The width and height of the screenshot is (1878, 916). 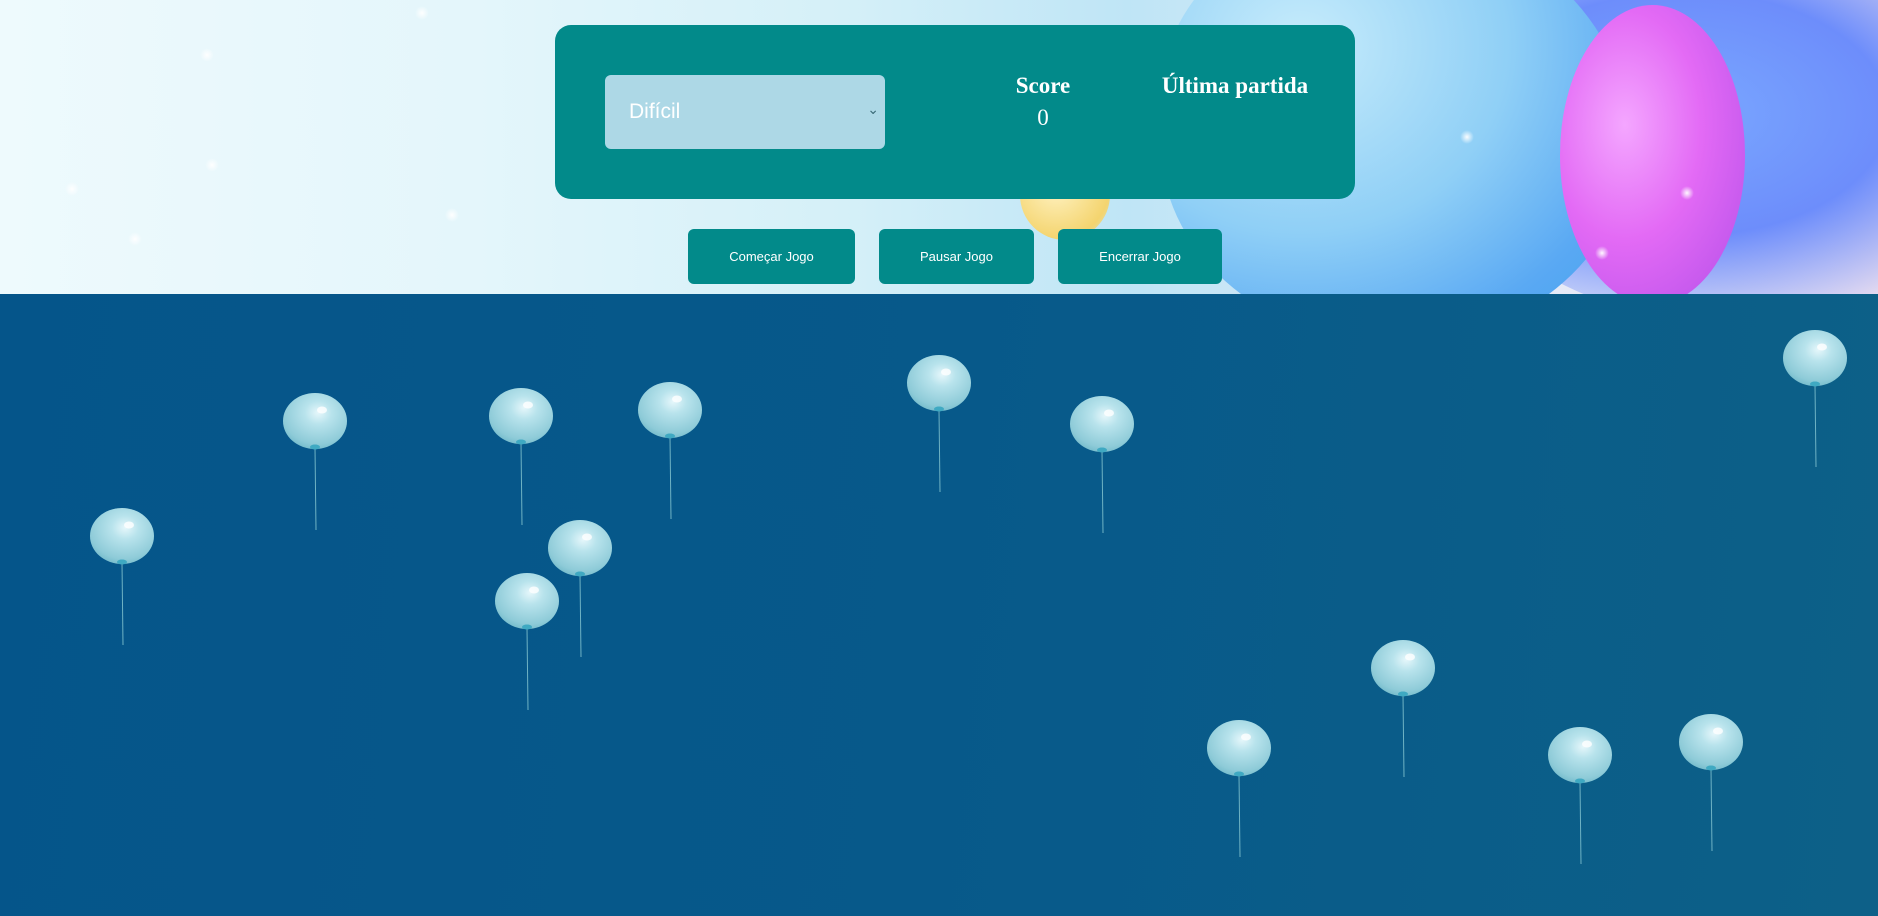 I want to click on end-game-button: Encerrar Jogo, so click(x=1140, y=256).